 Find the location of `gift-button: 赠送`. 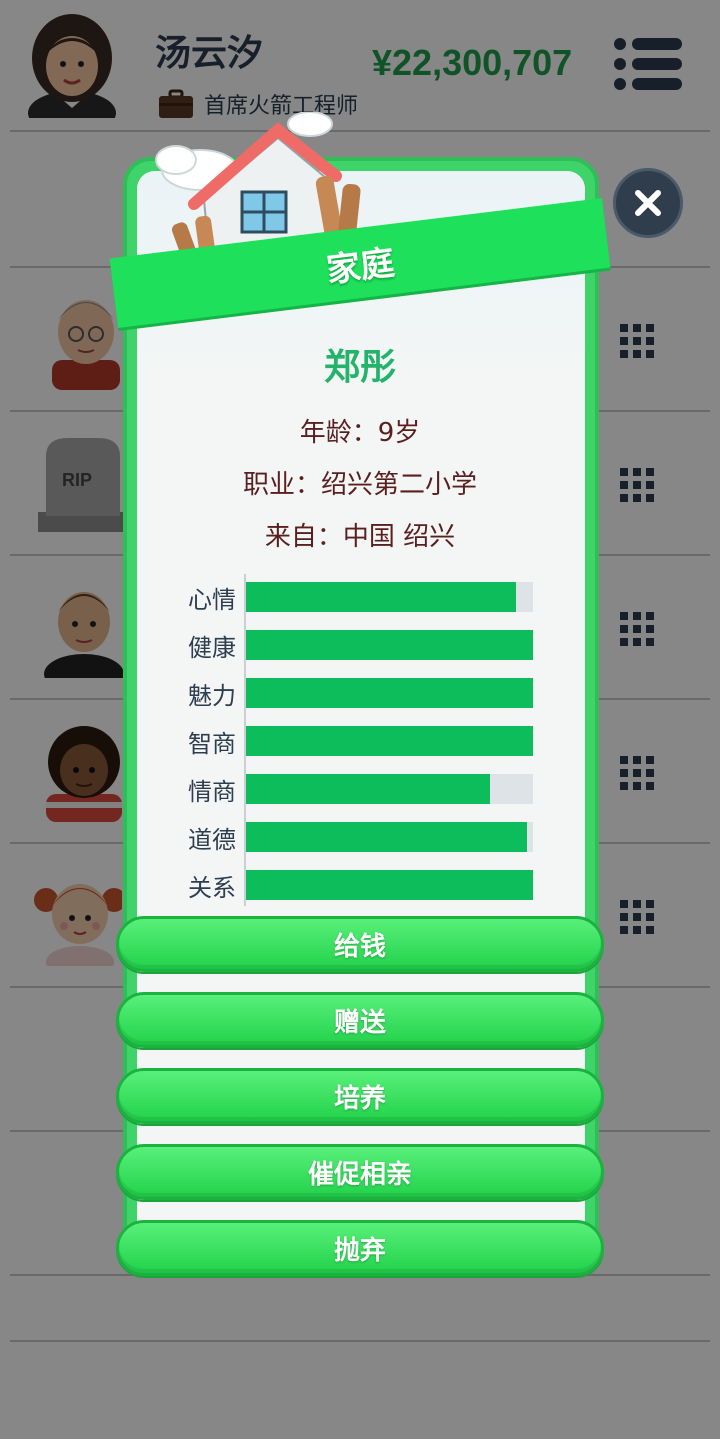

gift-button: 赠送 is located at coordinates (360, 1020).